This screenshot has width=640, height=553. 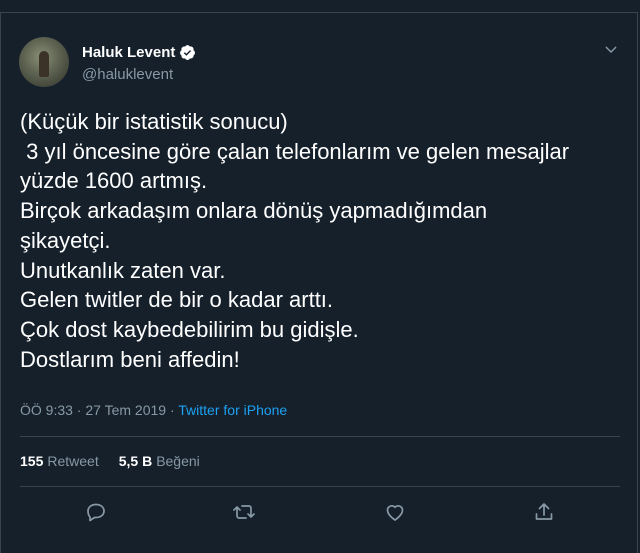 I want to click on like-label: Beğeni, so click(x=178, y=461).